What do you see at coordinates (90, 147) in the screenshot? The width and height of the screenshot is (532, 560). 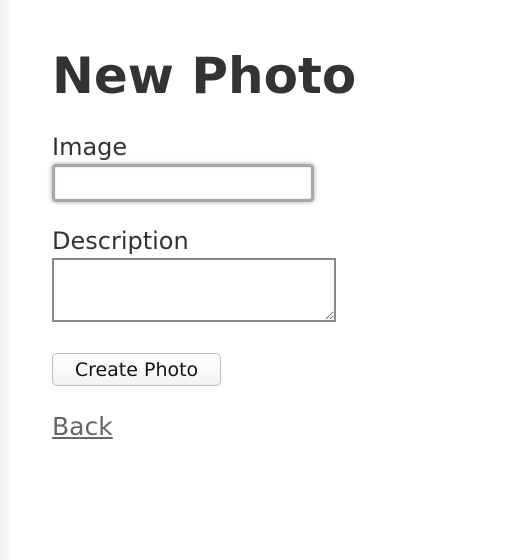 I see `image-label: Image` at bounding box center [90, 147].